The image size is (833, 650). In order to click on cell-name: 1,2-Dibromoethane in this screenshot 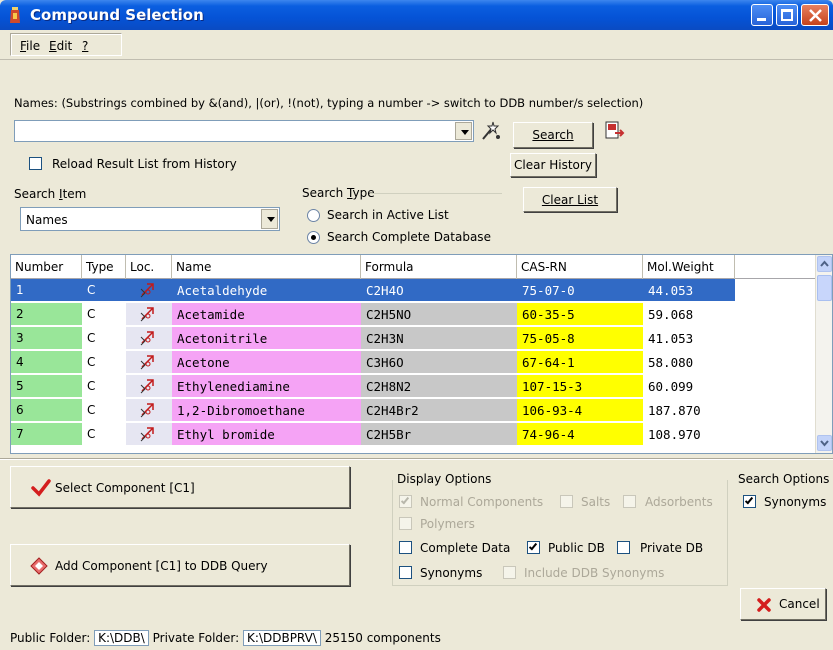, I will do `click(266, 410)`.